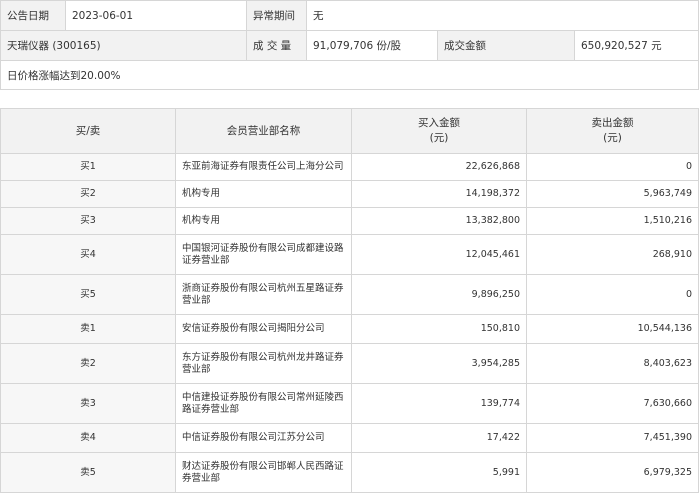 Image resolution: width=700 pixels, height=497 pixels. Describe the element at coordinates (439, 363) in the screenshot. I see `buy-cell: 3,954,285` at that location.